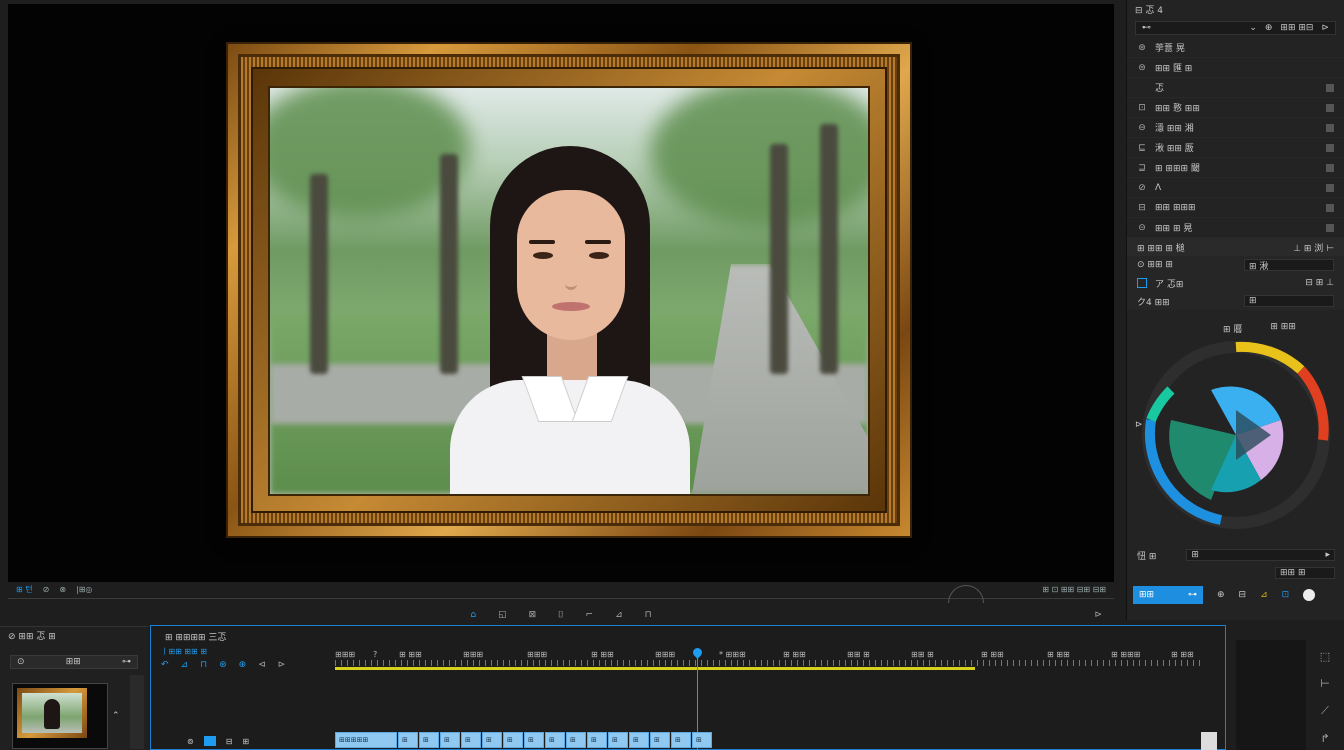  I want to click on panel-row-2: 忑, so click(1235, 88).